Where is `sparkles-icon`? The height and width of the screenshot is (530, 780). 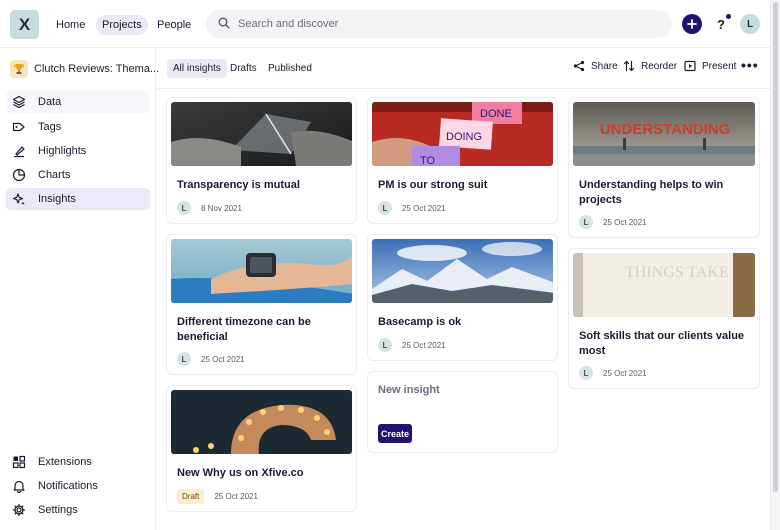
sparkles-icon is located at coordinates (18, 199).